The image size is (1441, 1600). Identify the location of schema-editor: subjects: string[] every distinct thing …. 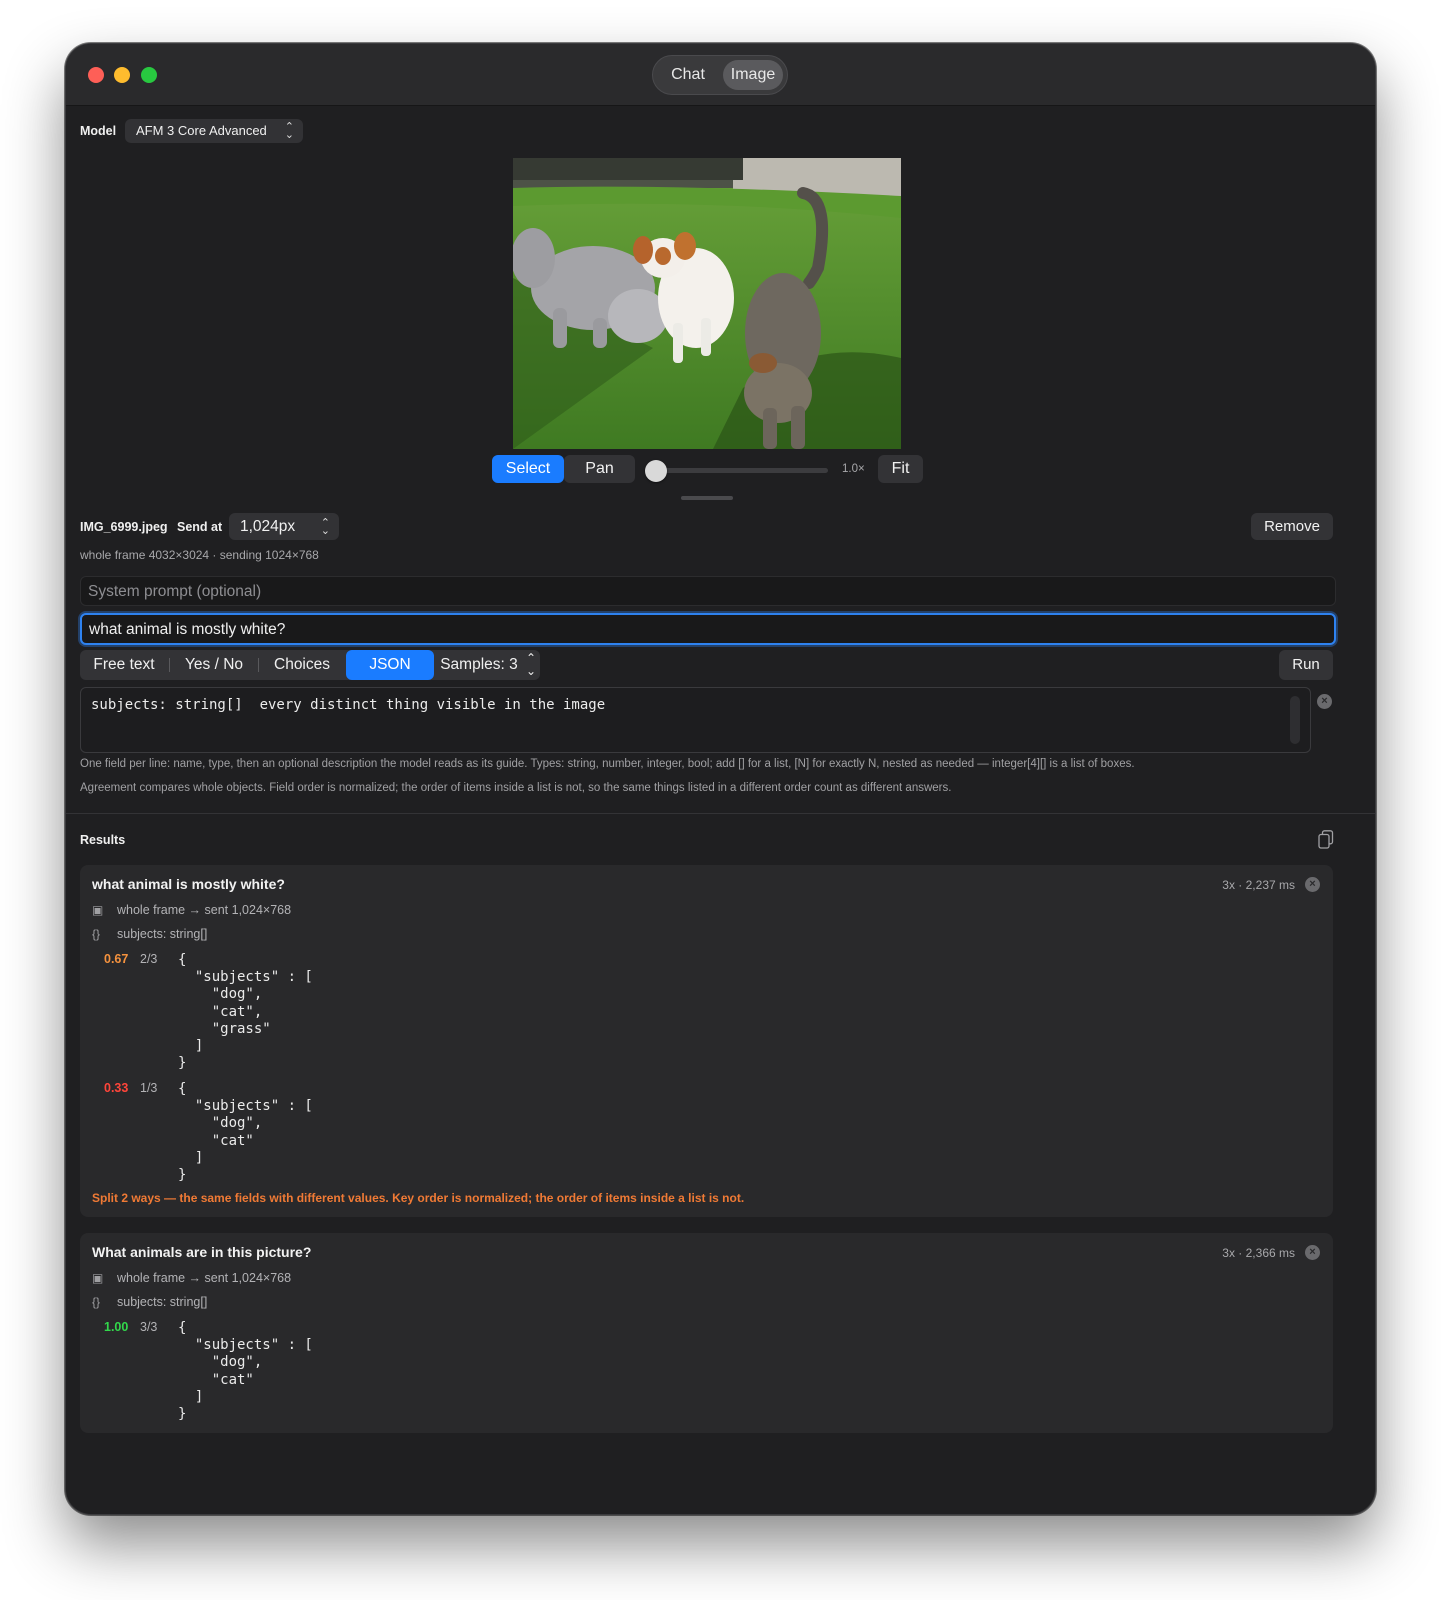
(695, 720).